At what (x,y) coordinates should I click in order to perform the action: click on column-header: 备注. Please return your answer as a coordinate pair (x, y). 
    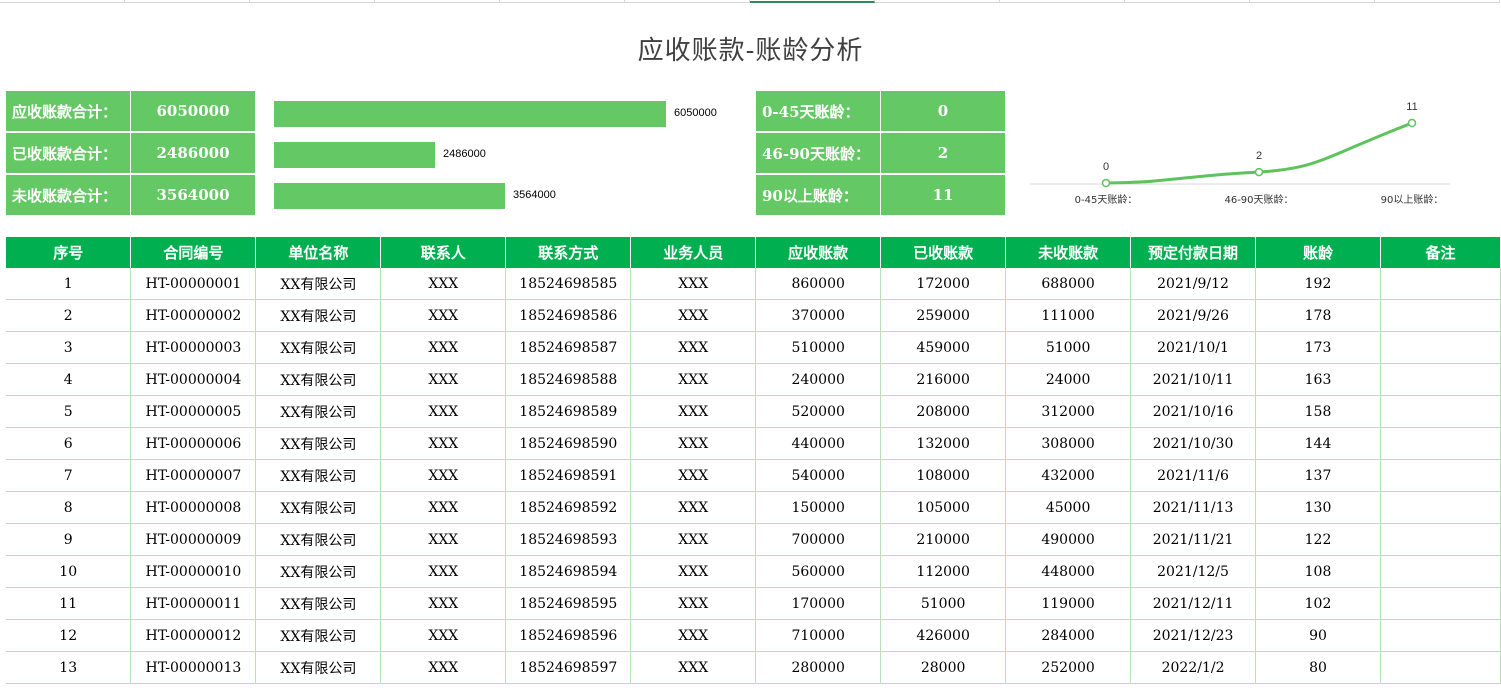
    Looking at the image, I should click on (1440, 252).